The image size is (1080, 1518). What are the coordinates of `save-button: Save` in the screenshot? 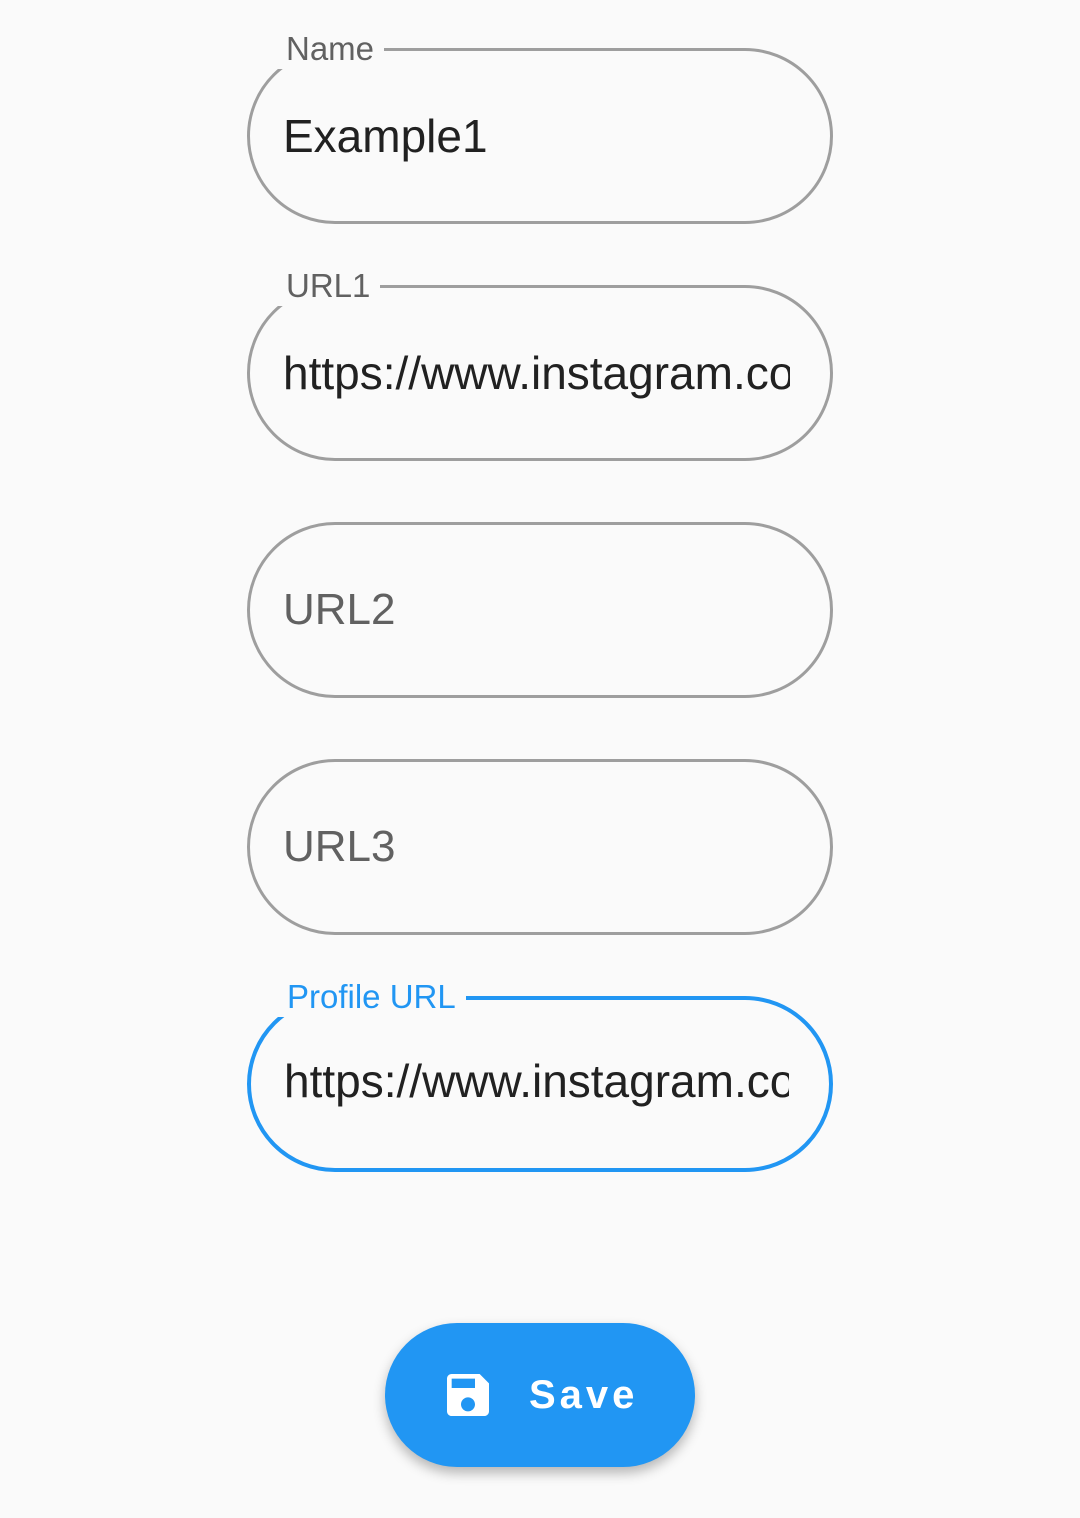 It's located at (540, 1395).